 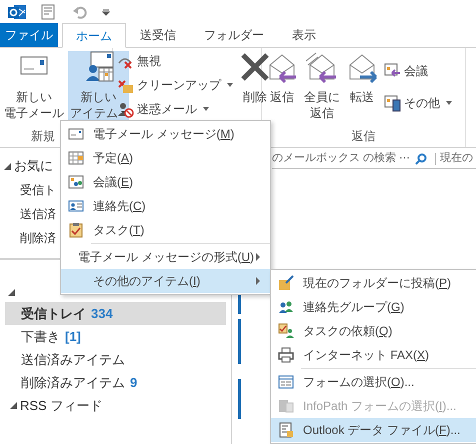 What do you see at coordinates (29, 35) in the screenshot?
I see `file-tab: ファイル` at bounding box center [29, 35].